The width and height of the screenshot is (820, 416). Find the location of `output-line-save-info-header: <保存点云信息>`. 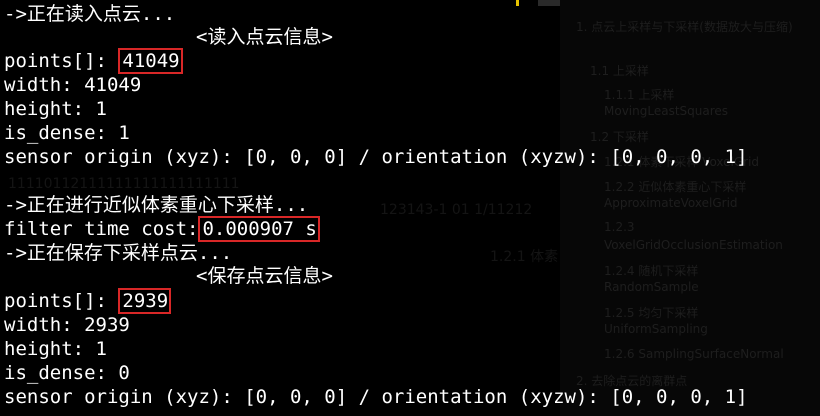

output-line-save-info-header: <保存点云信息> is located at coordinates (264, 276).